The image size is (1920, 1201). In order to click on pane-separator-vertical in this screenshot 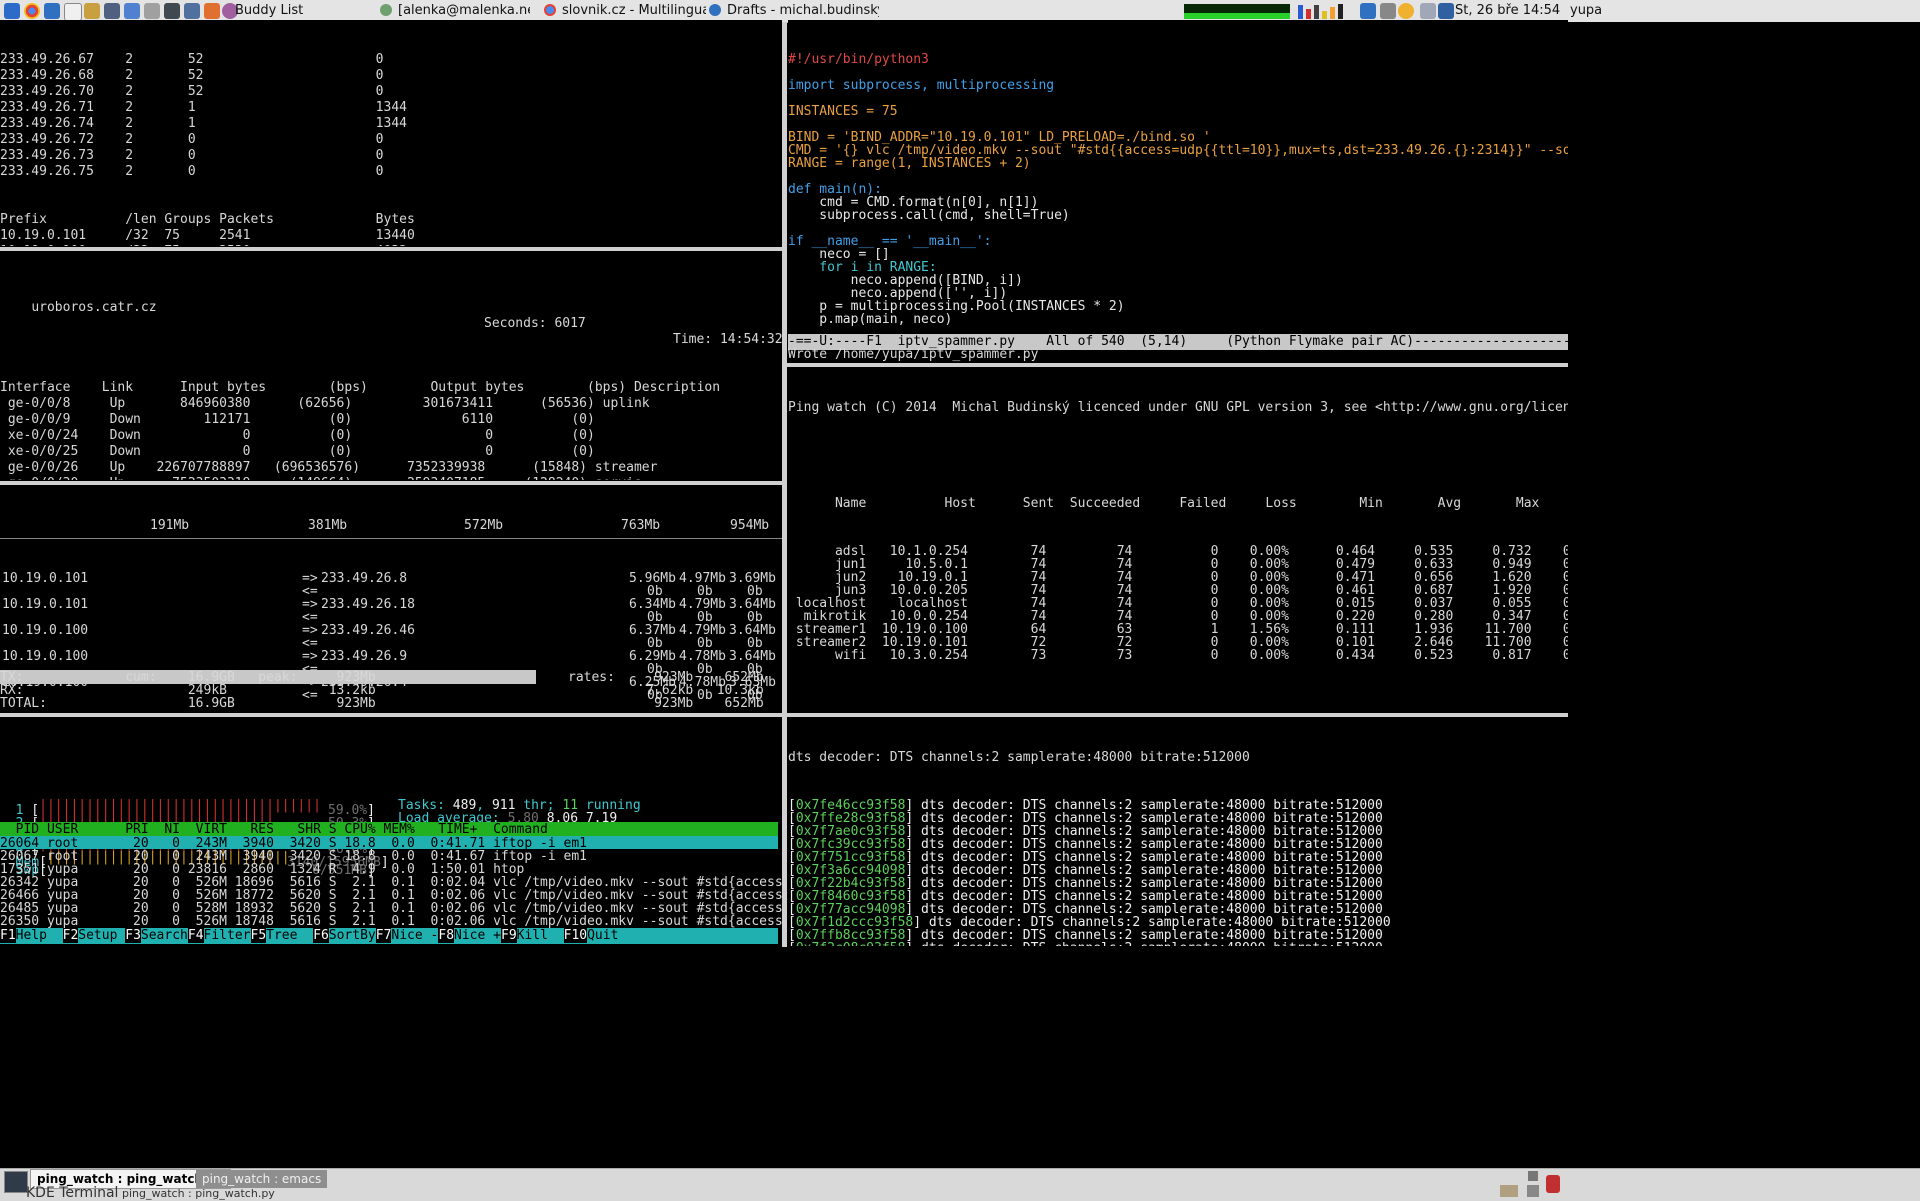, I will do `click(784, 484)`.